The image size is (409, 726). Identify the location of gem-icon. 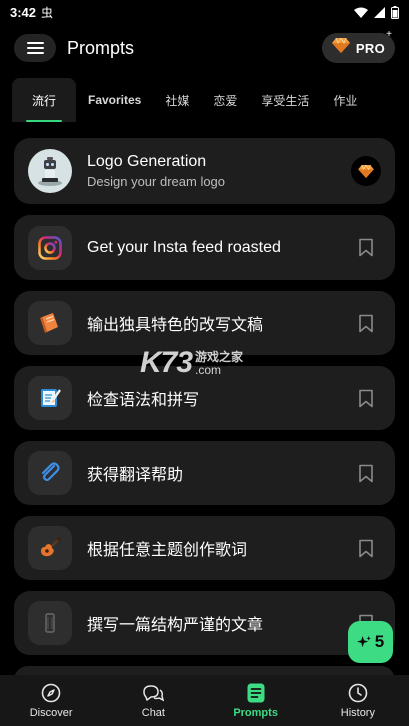
(340, 47).